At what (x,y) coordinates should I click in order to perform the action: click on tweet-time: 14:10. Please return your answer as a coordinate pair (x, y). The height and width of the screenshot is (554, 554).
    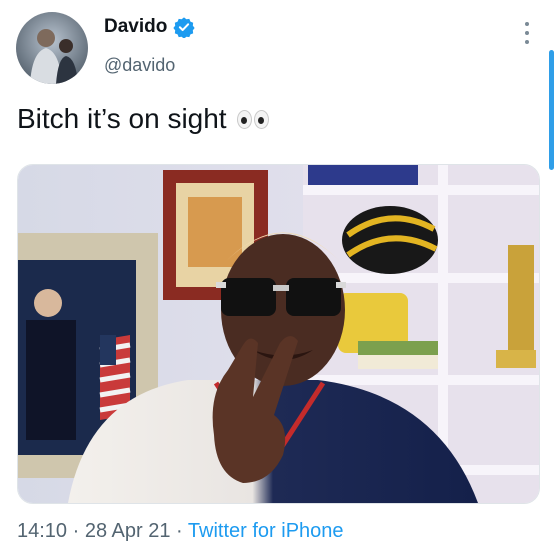
    Looking at the image, I should click on (42, 531).